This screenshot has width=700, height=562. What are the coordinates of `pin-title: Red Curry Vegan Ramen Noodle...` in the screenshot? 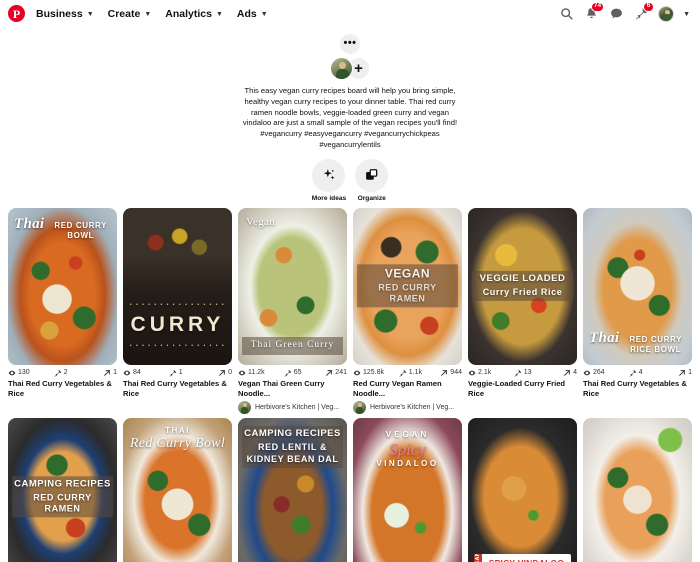 It's located at (407, 389).